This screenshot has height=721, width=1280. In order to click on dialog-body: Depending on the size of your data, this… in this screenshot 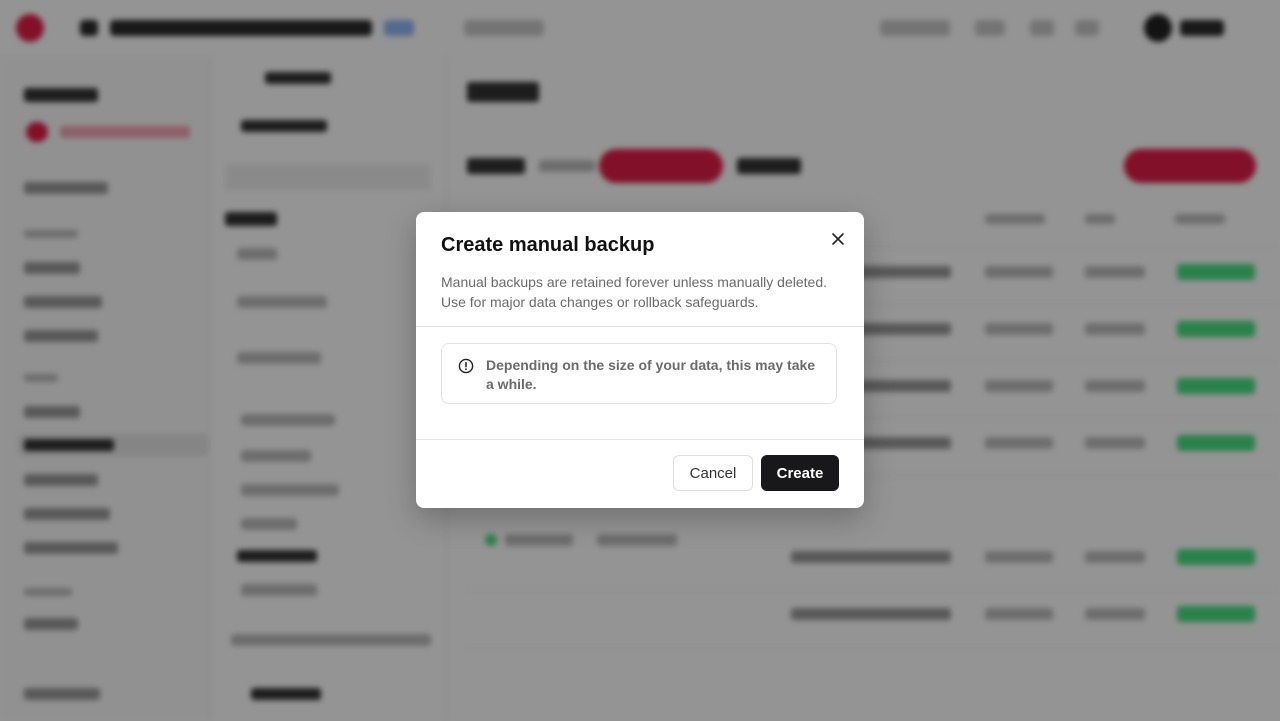, I will do `click(640, 383)`.